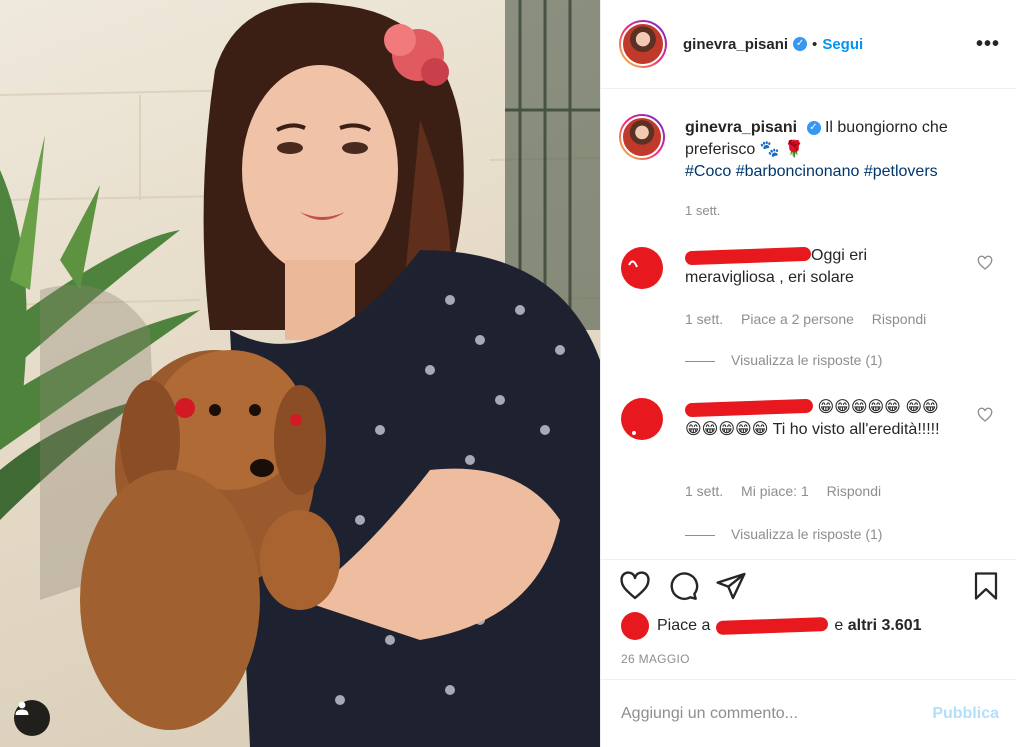  What do you see at coordinates (642, 137) in the screenshot?
I see `caption-avatar` at bounding box center [642, 137].